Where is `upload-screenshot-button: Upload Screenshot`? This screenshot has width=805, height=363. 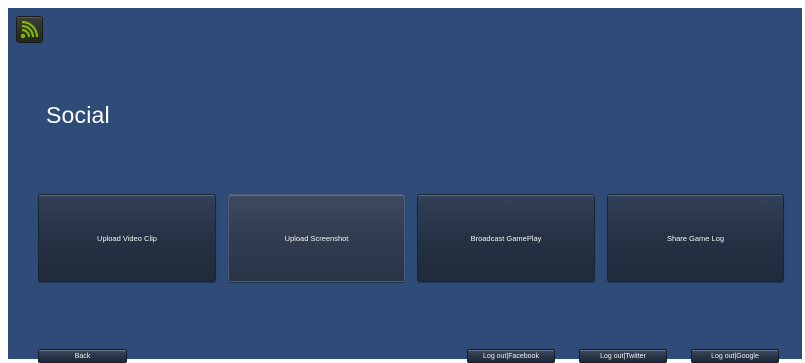 upload-screenshot-button: Upload Screenshot is located at coordinates (316, 238).